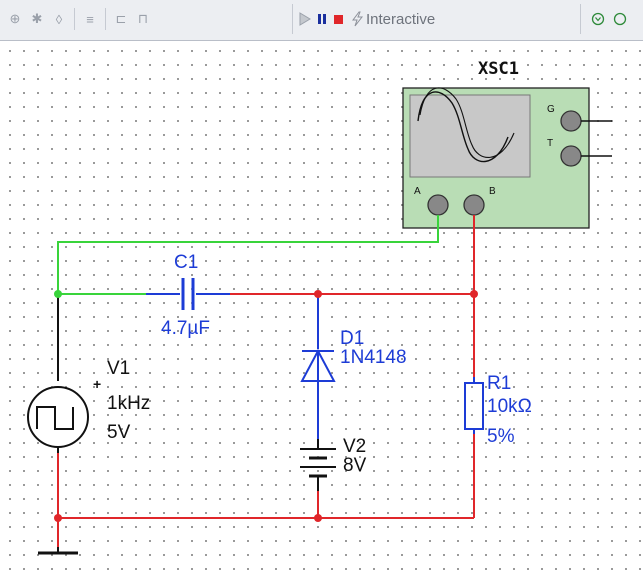  What do you see at coordinates (58, 551) in the screenshot?
I see `ground-symbol` at bounding box center [58, 551].